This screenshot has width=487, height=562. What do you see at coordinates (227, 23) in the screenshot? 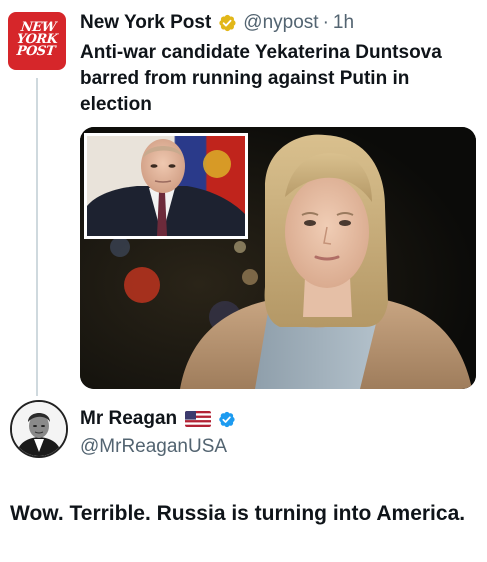
I see `verified-org-badge-icon` at bounding box center [227, 23].